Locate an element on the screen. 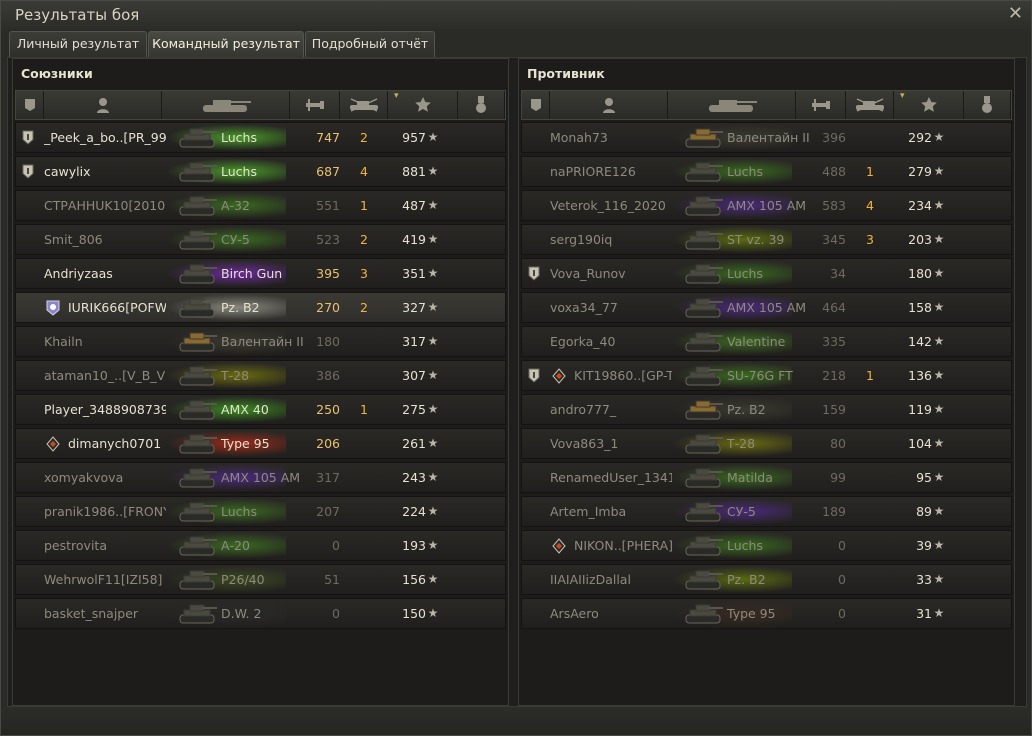  tab-team-result: Командный результат is located at coordinates (226, 44).